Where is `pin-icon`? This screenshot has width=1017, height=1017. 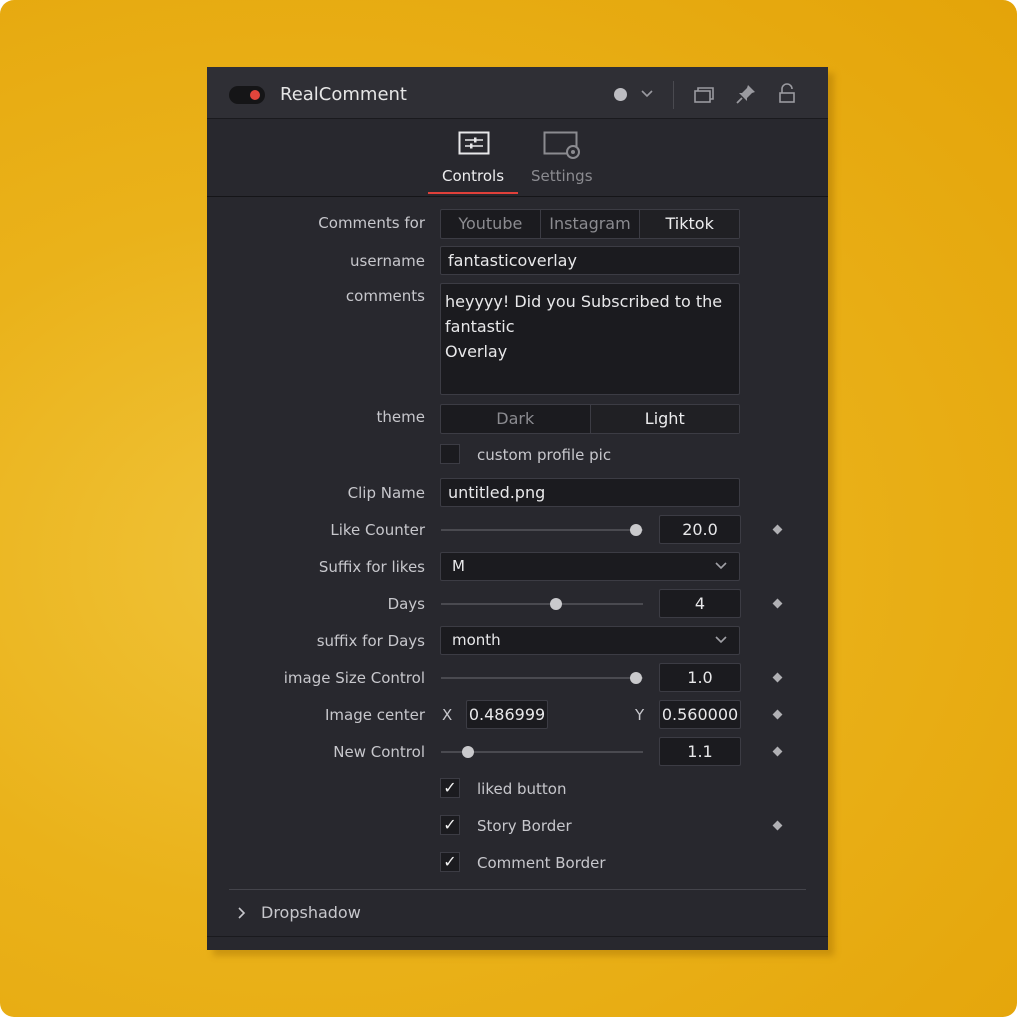
pin-icon is located at coordinates (746, 94).